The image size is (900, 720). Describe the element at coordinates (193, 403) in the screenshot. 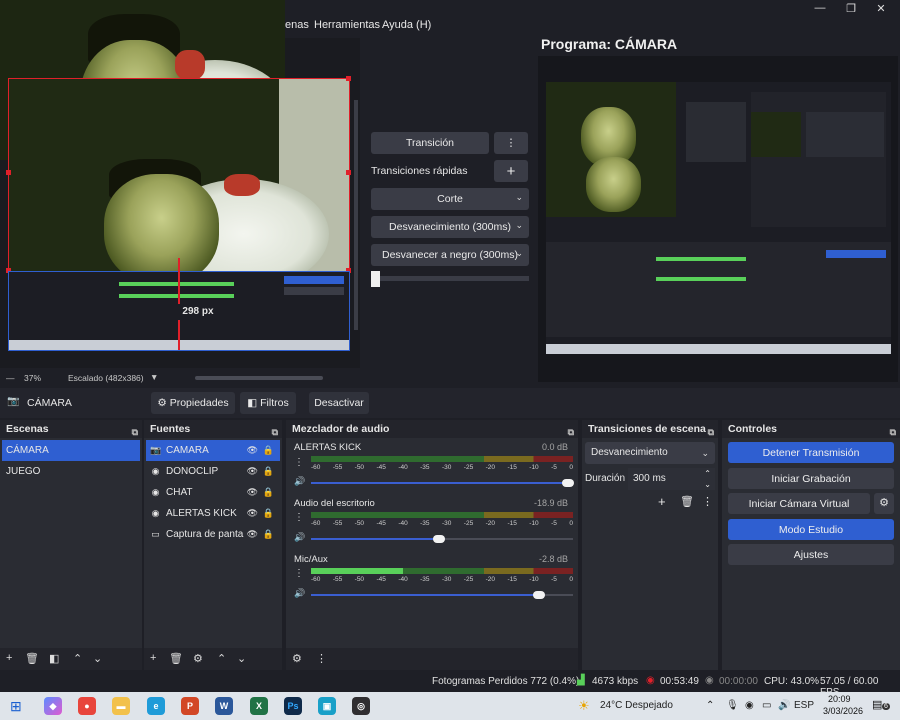

I see `properties-button: ⚙ Propiedades` at that location.